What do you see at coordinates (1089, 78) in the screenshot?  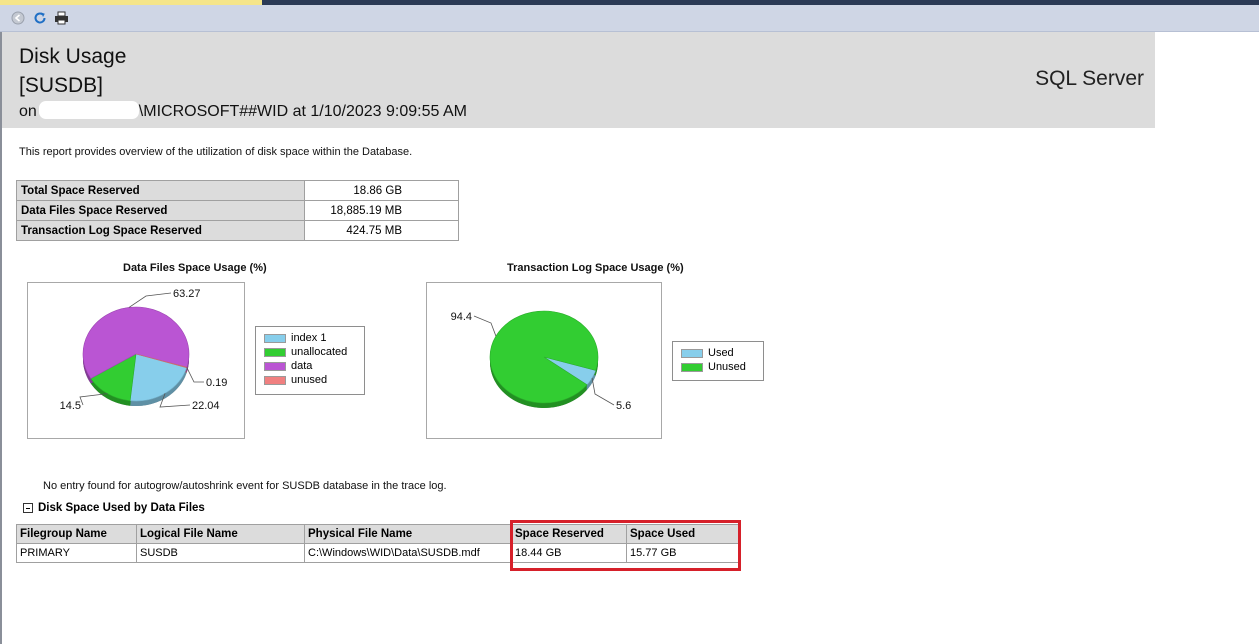 I see `product-name: SQL Server` at bounding box center [1089, 78].